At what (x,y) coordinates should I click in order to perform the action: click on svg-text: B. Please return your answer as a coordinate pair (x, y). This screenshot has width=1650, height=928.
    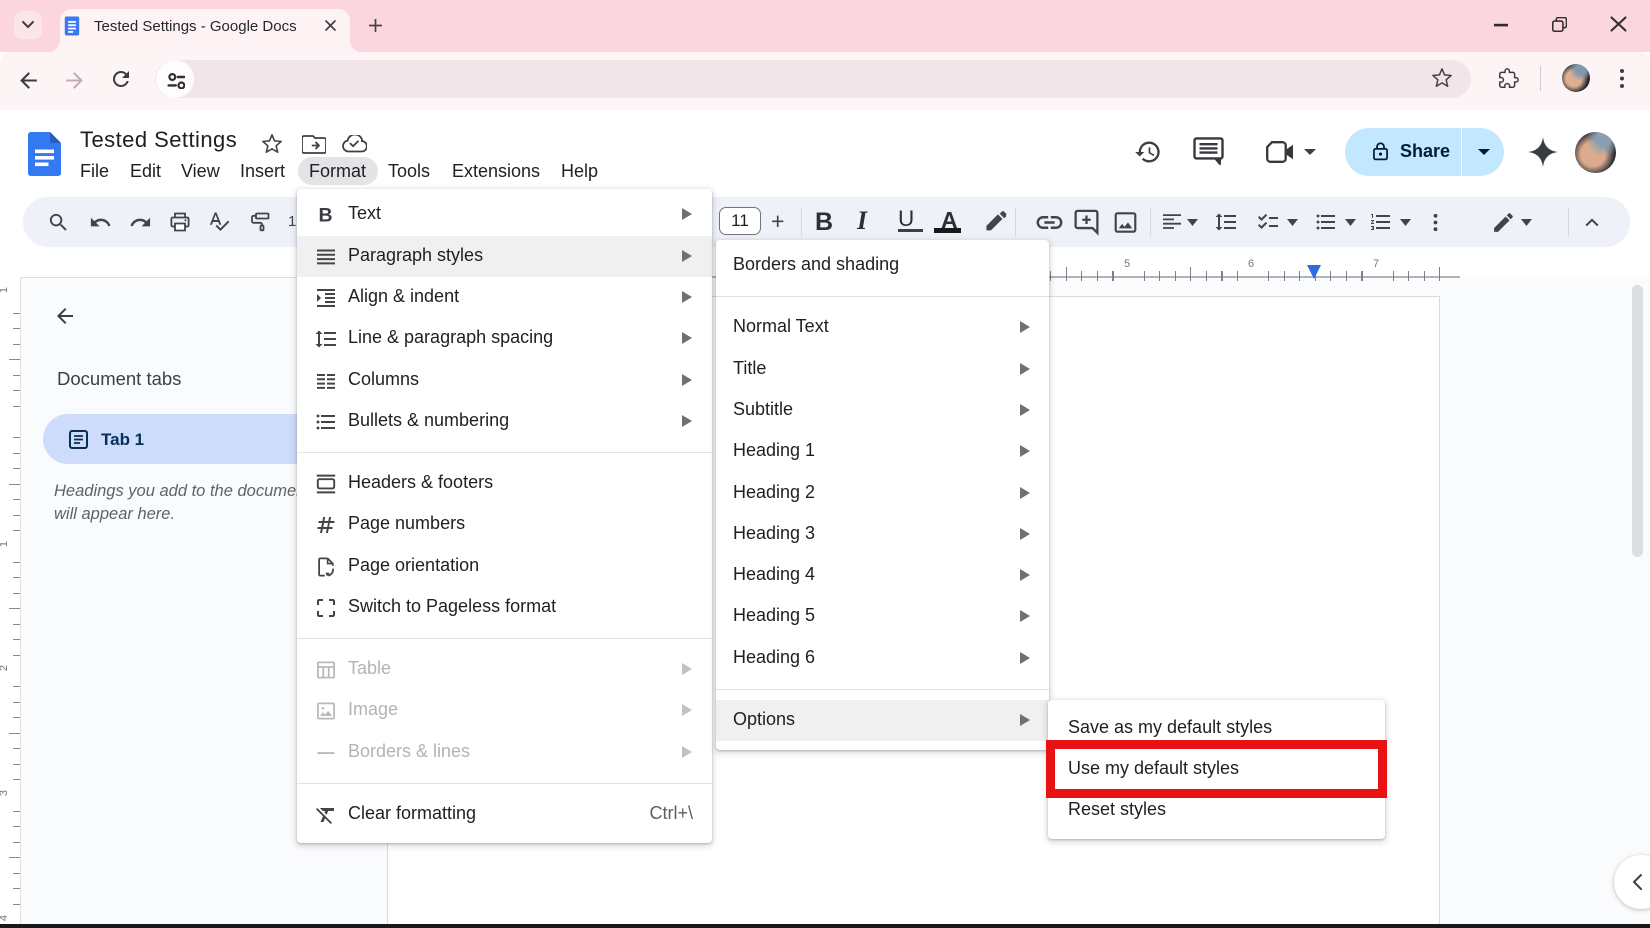
    Looking at the image, I should click on (326, 215).